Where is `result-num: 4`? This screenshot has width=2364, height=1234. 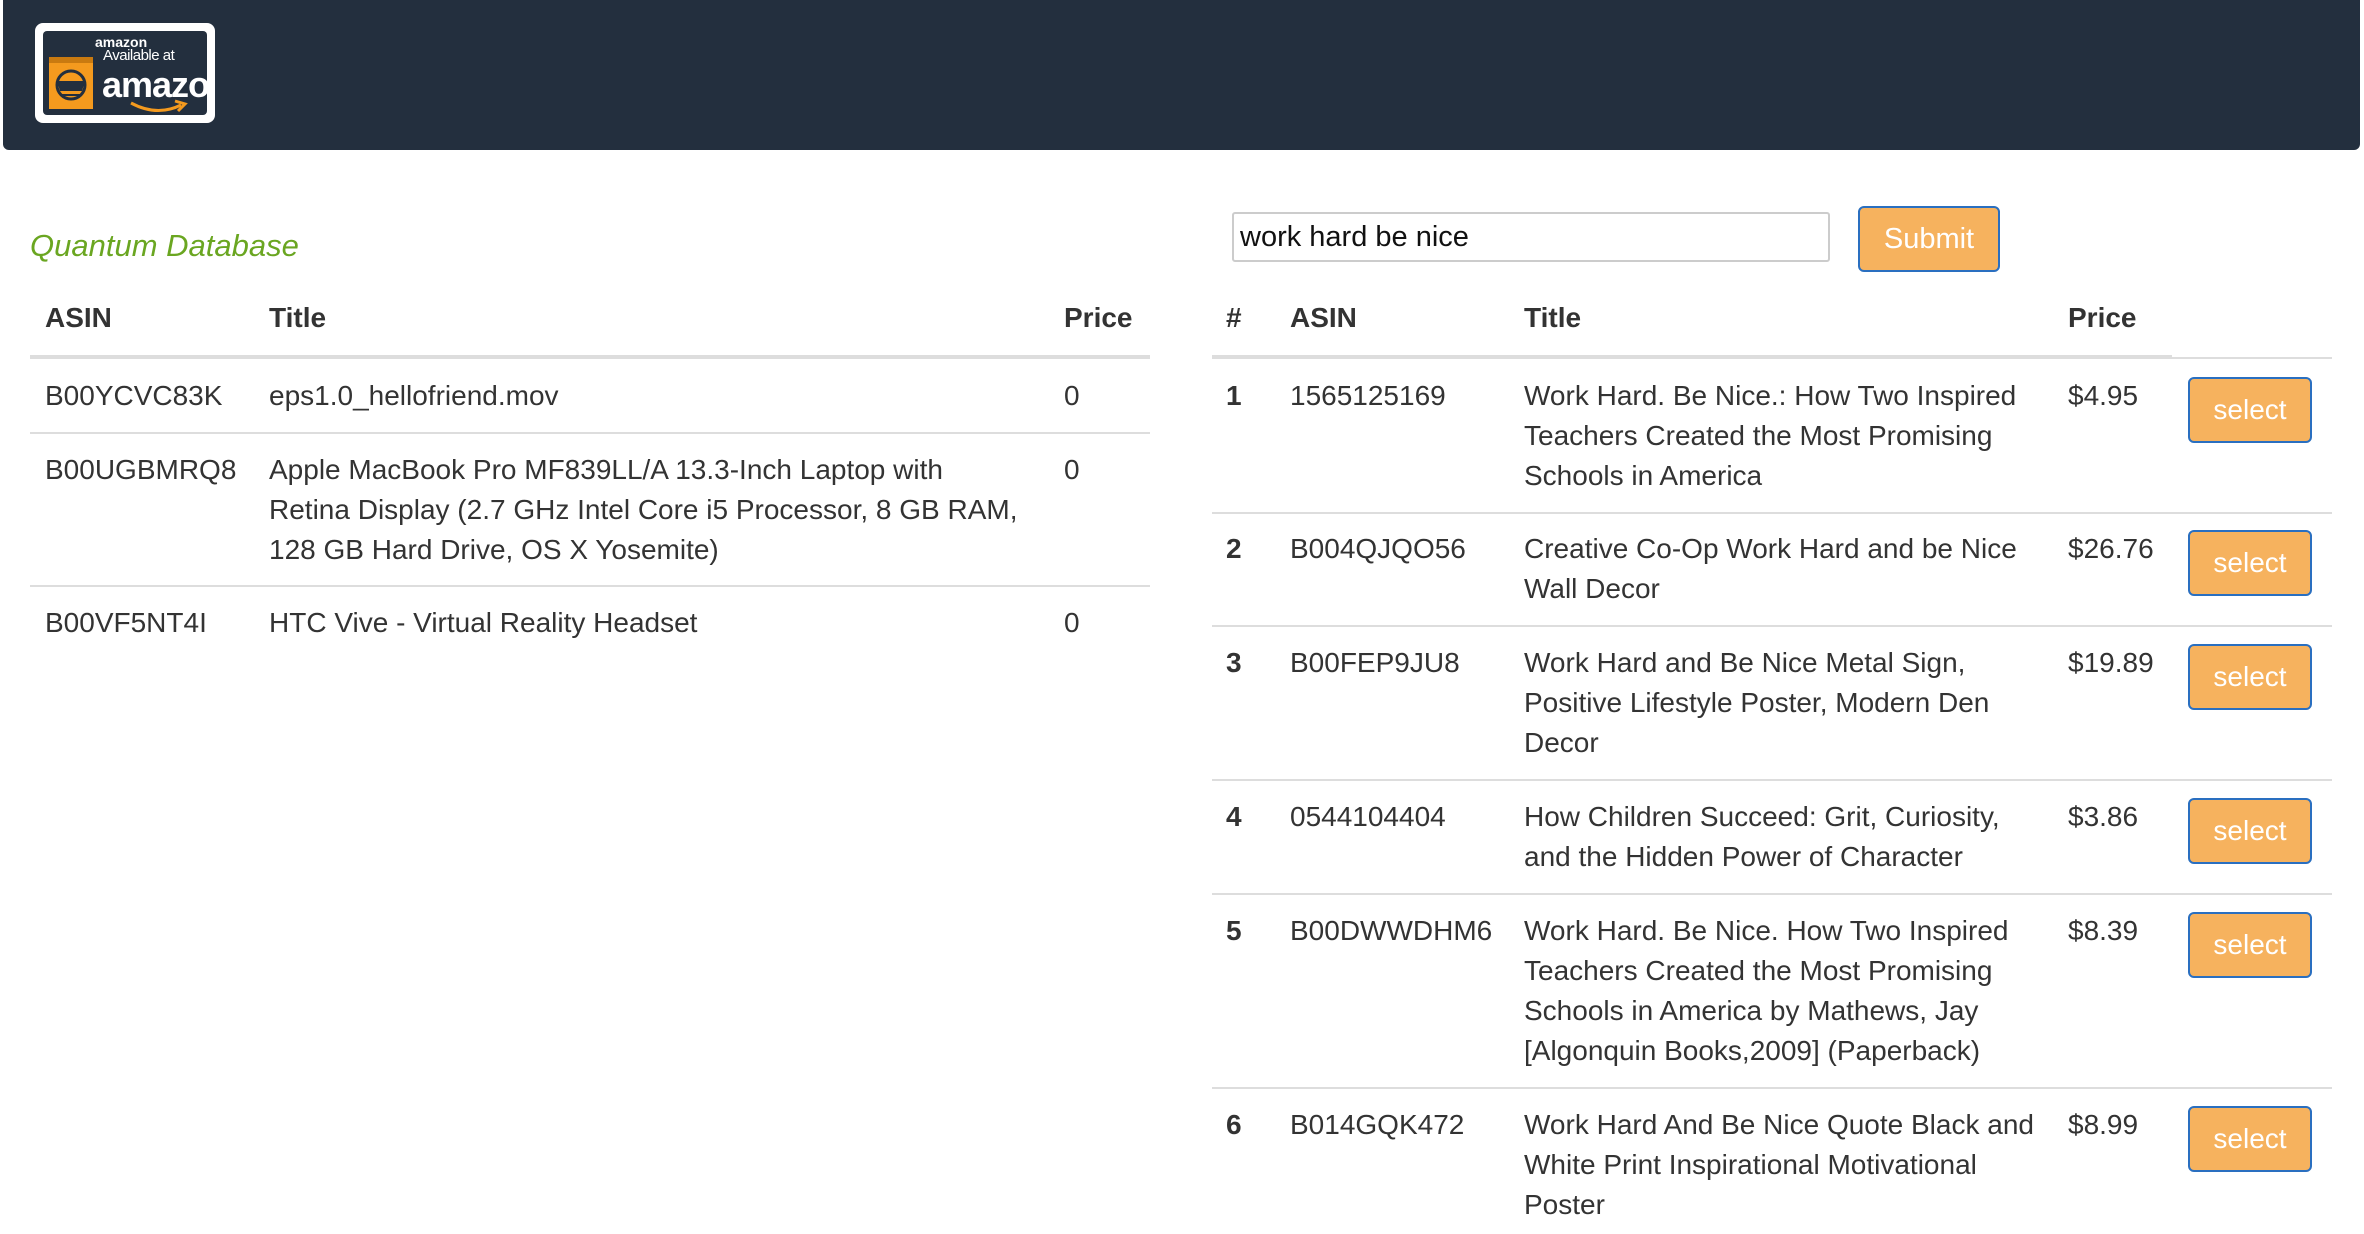 result-num: 4 is located at coordinates (1234, 816).